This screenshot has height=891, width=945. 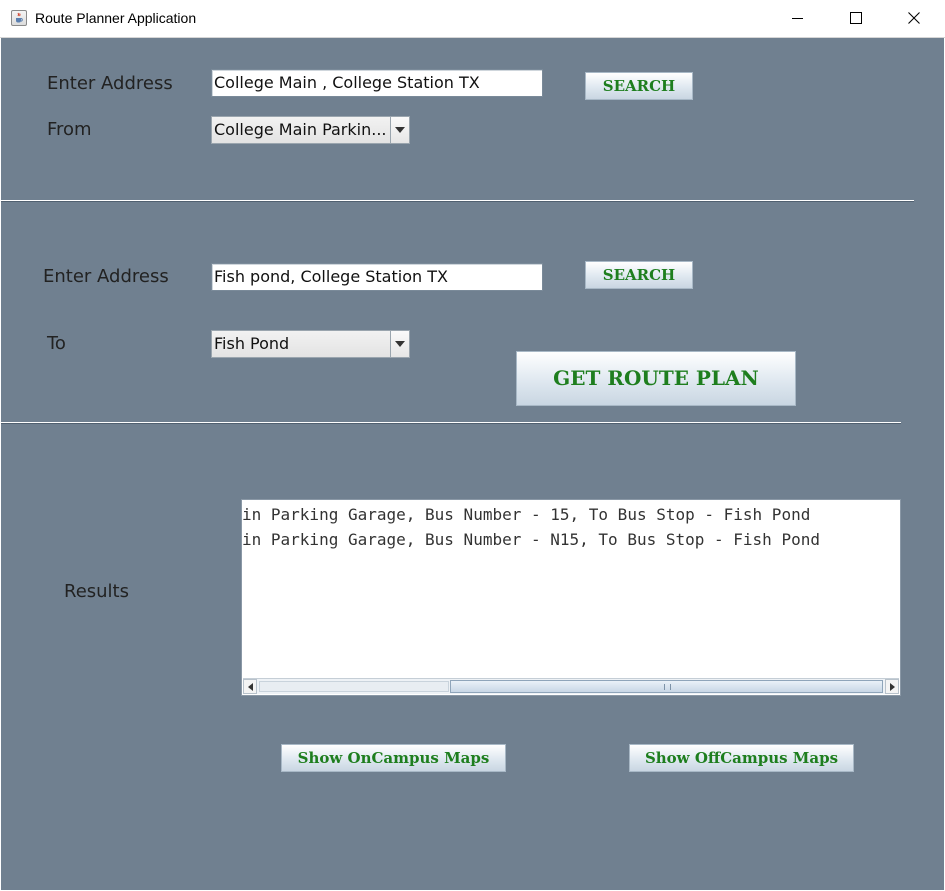 I want to click on results-label: Results, so click(x=96, y=591).